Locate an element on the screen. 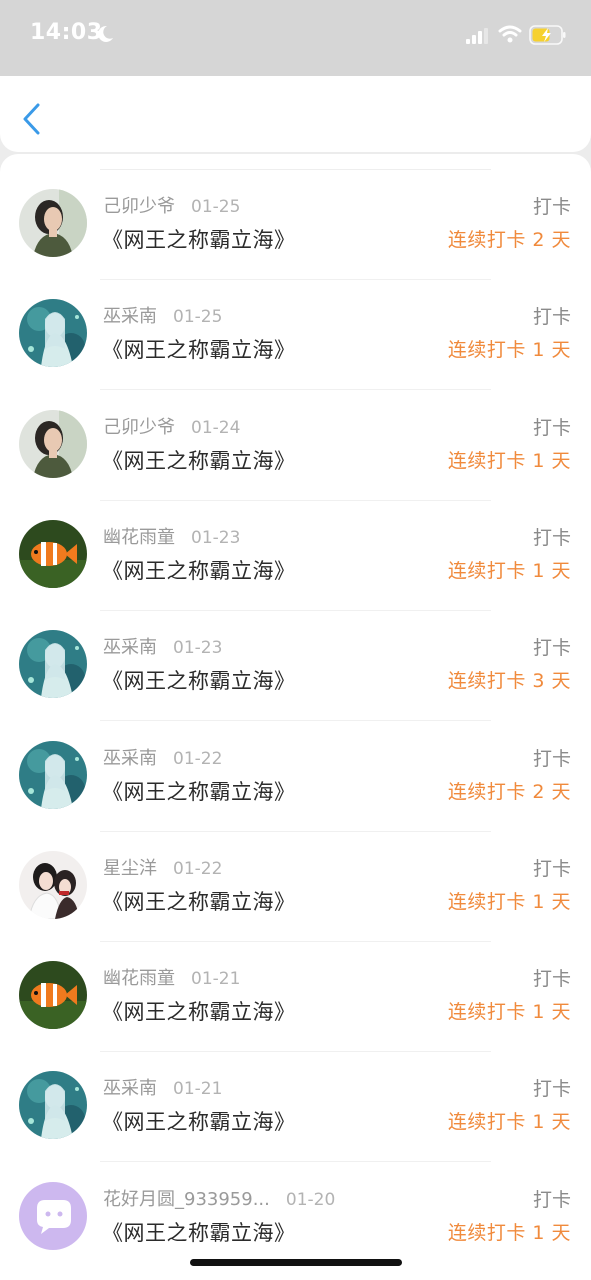 The height and width of the screenshot is (1280, 591). list-item: 巫采南 01-22 《网王之称霸立海》 打卡 连续打卡 2 天 is located at coordinates (295, 777).